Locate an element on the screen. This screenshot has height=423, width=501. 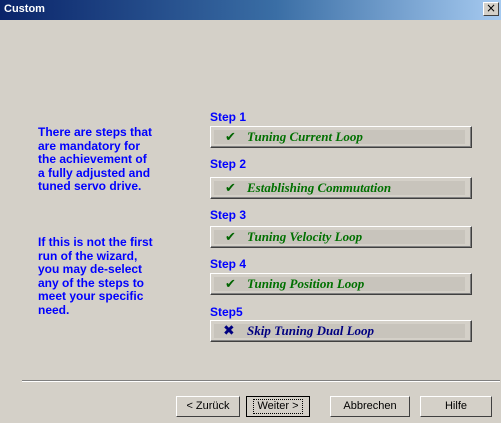
step-5-label: Step5 is located at coordinates (226, 312).